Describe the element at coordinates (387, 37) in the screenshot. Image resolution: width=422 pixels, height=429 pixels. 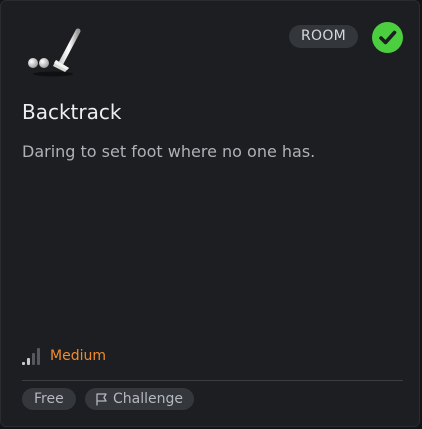
I see `checkmark-circle-icon` at that location.